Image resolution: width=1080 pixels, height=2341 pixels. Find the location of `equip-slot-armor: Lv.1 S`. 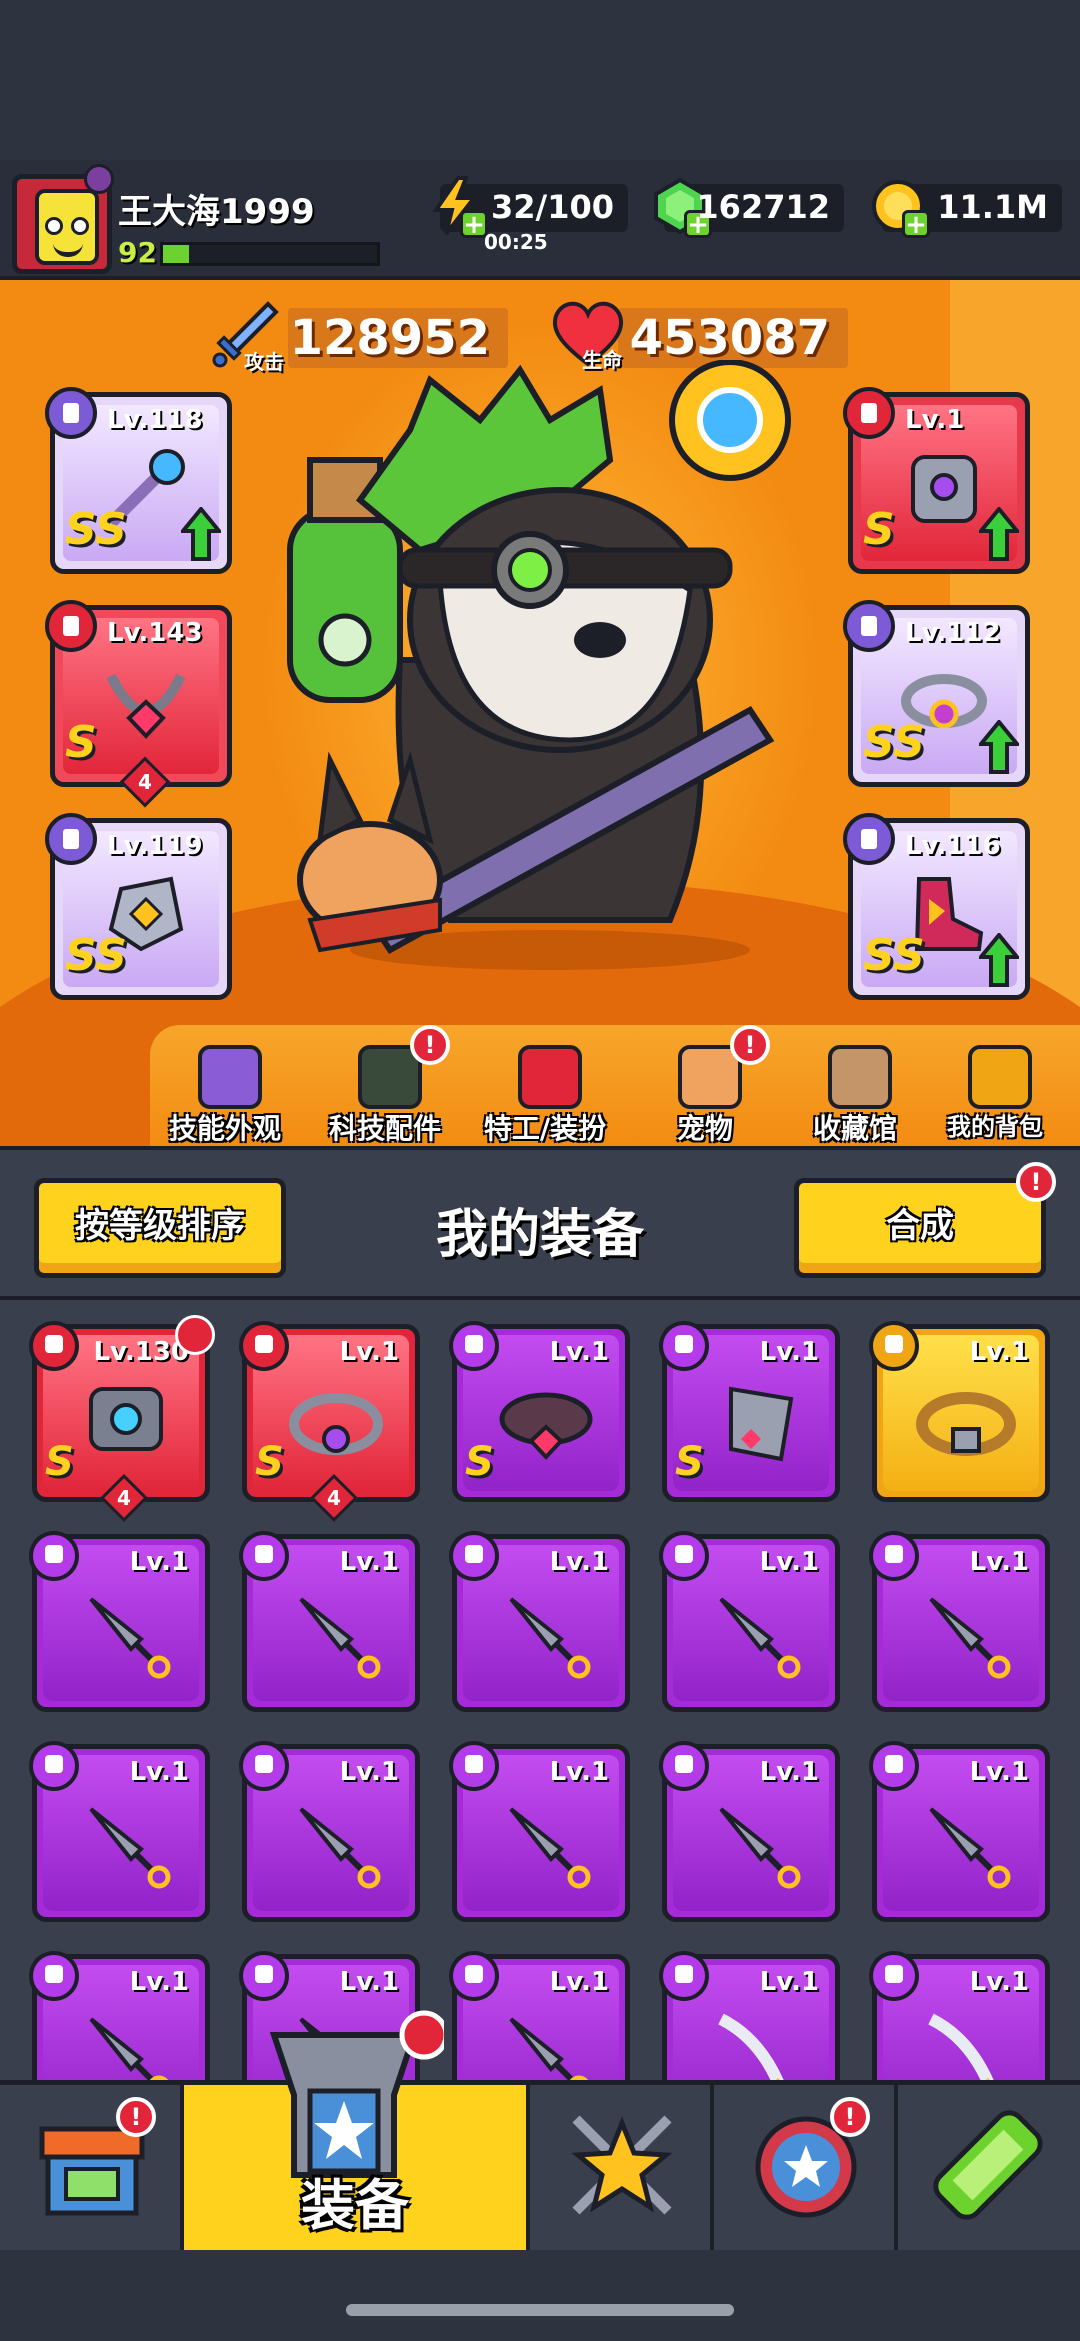

equip-slot-armor: Lv.1 S is located at coordinates (936, 480).